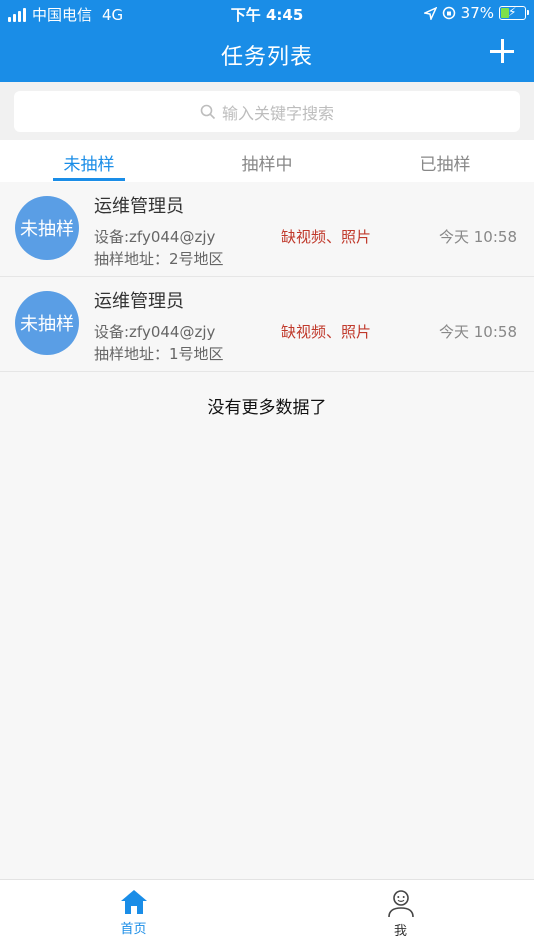 Image resolution: width=534 pixels, height=950 pixels. I want to click on nav-me-label: 我, so click(400, 931).